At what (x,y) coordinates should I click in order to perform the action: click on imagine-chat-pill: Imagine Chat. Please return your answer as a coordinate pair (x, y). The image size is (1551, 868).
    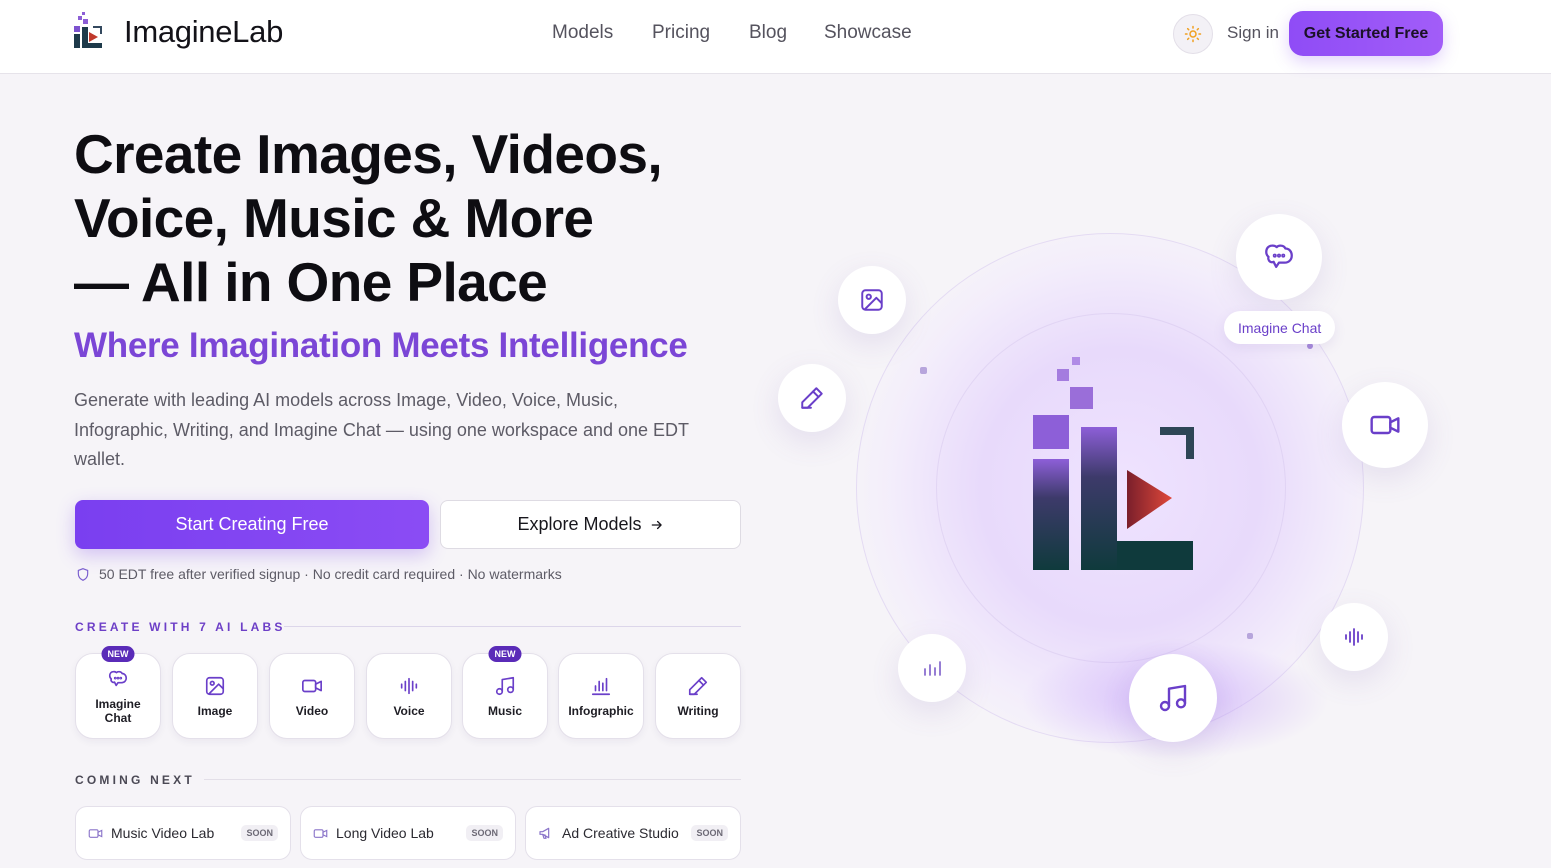
    Looking at the image, I should click on (1280, 327).